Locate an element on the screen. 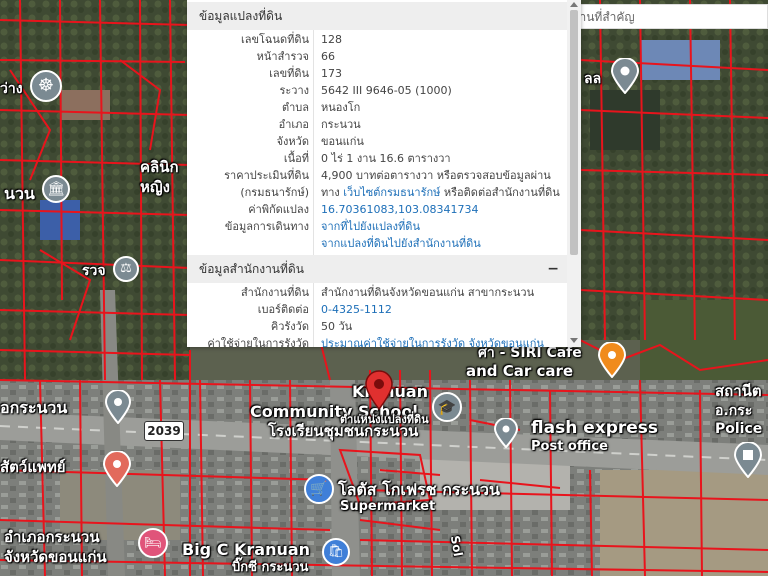 The width and height of the screenshot is (768, 576). scroll-down-icon is located at coordinates (574, 340).